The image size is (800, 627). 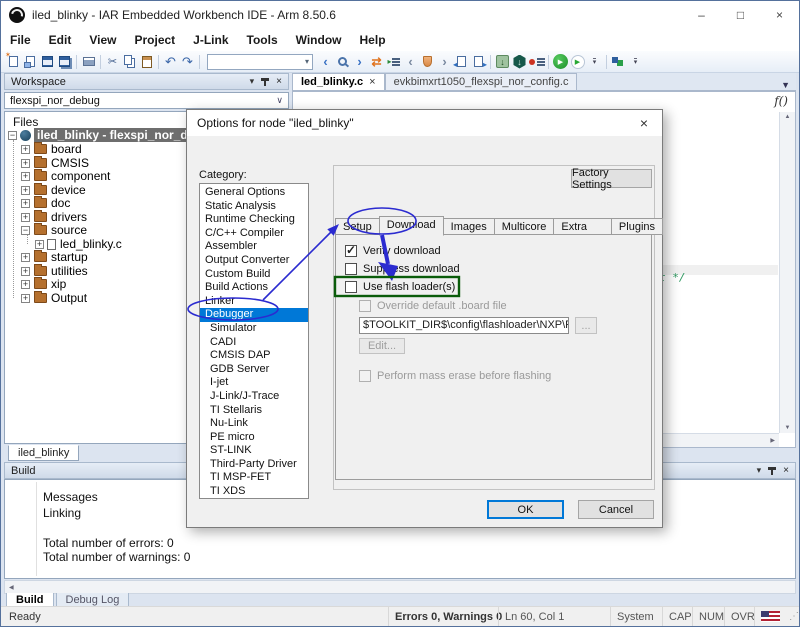 What do you see at coordinates (351, 269) in the screenshot?
I see `suppress-download-checkbox` at bounding box center [351, 269].